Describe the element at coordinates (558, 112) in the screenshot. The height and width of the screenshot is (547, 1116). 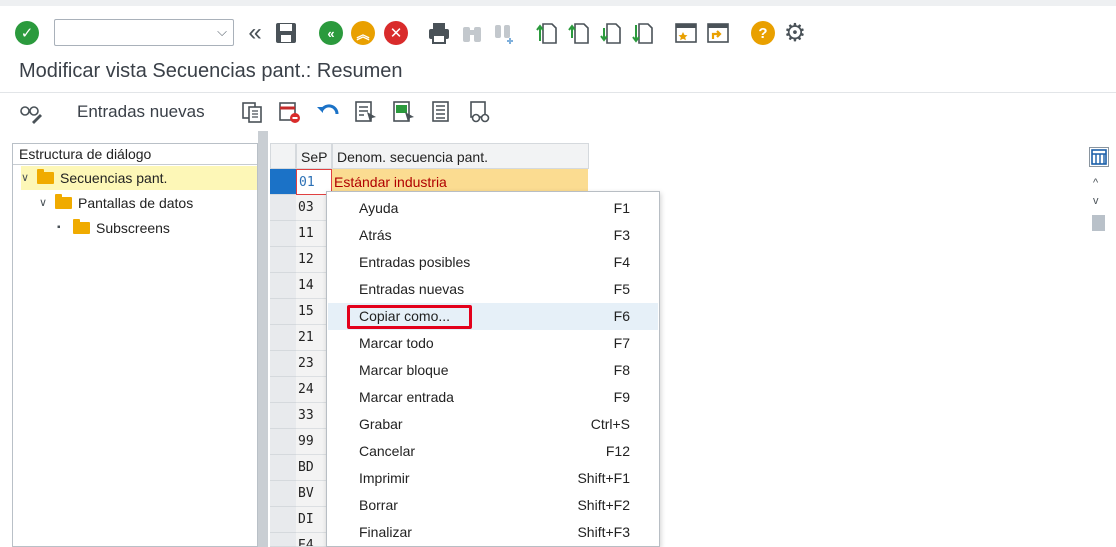
I see `application-toolbar: Entradas nuevas` at that location.